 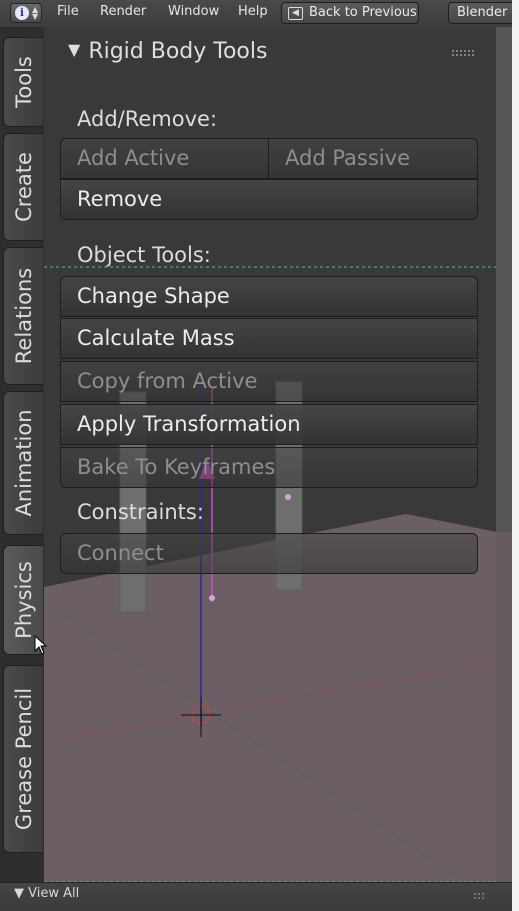 What do you see at coordinates (253, 11) in the screenshot?
I see `menu-help: Help` at bounding box center [253, 11].